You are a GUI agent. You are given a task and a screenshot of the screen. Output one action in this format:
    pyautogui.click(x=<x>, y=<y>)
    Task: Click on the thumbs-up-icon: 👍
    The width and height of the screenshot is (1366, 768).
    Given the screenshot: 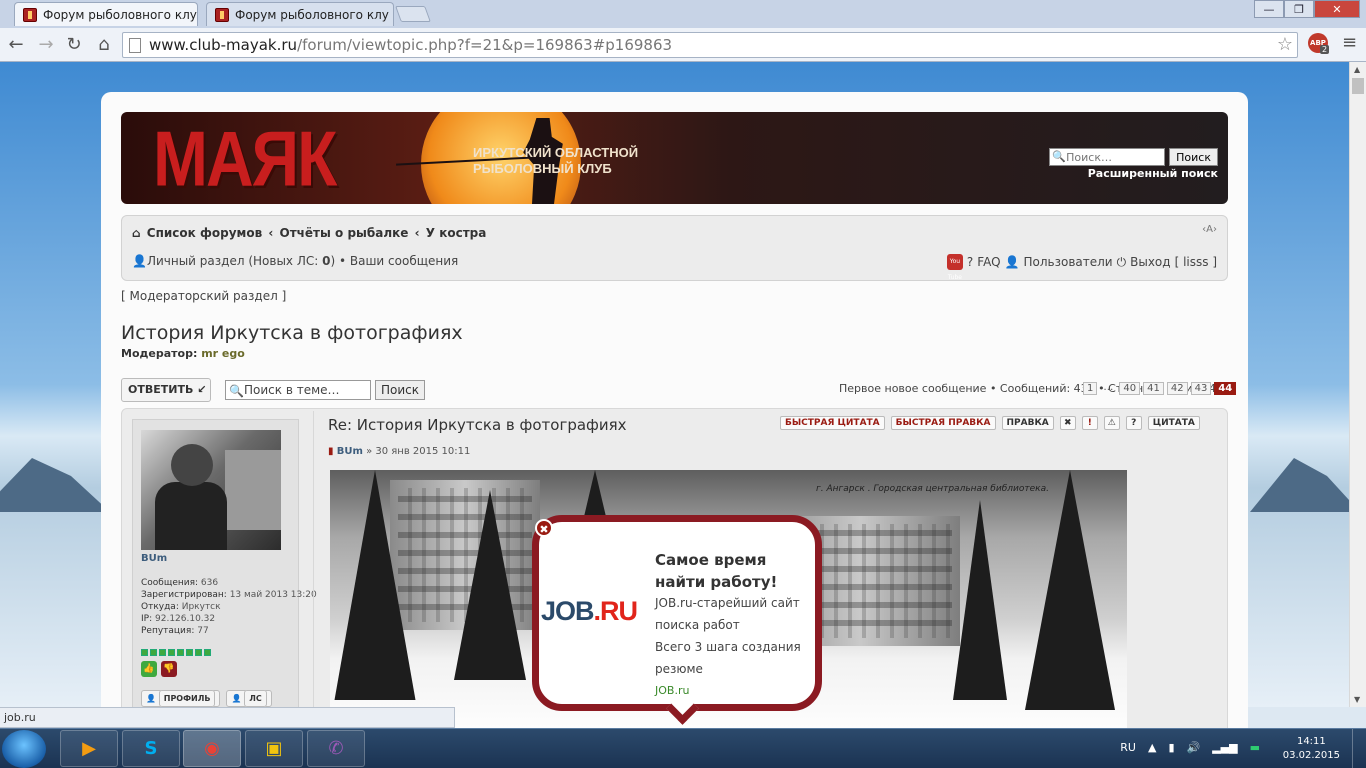 What is the action you would take?
    pyautogui.click(x=149, y=669)
    